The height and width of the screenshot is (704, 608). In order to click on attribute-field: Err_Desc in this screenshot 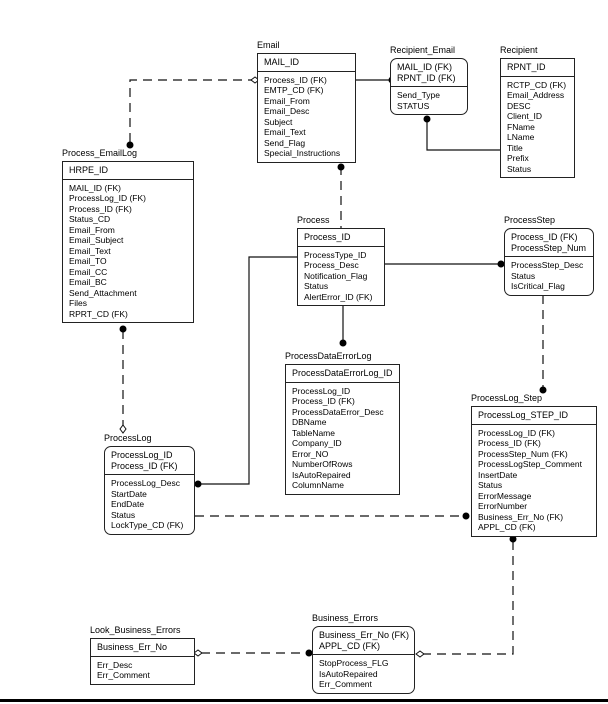, I will do `click(115, 664)`.